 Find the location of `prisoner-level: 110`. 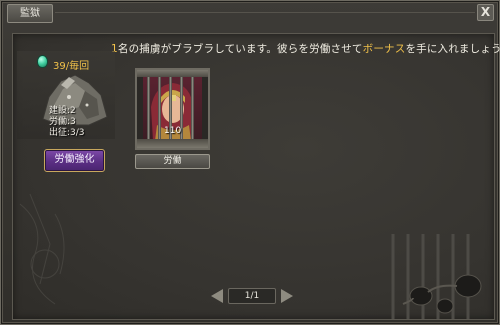

prisoner-level: 110 is located at coordinates (173, 131).